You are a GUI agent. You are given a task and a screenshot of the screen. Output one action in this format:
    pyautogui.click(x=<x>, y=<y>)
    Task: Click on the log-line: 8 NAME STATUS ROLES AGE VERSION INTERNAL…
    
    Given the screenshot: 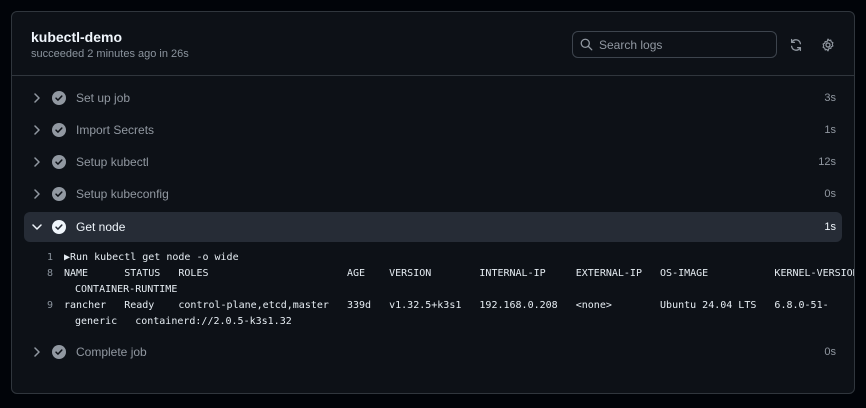 What is the action you would take?
    pyautogui.click(x=433, y=274)
    